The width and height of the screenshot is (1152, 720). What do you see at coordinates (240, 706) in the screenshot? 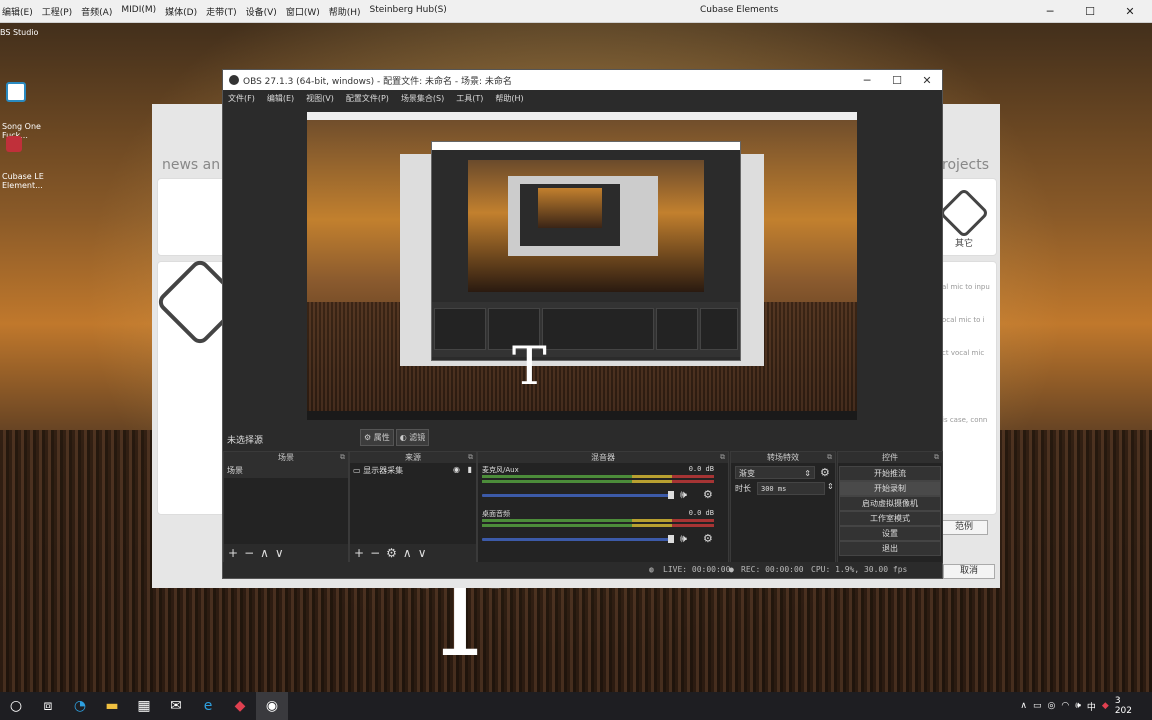
I see `cubase-taskbar-icon: ◆` at bounding box center [240, 706].